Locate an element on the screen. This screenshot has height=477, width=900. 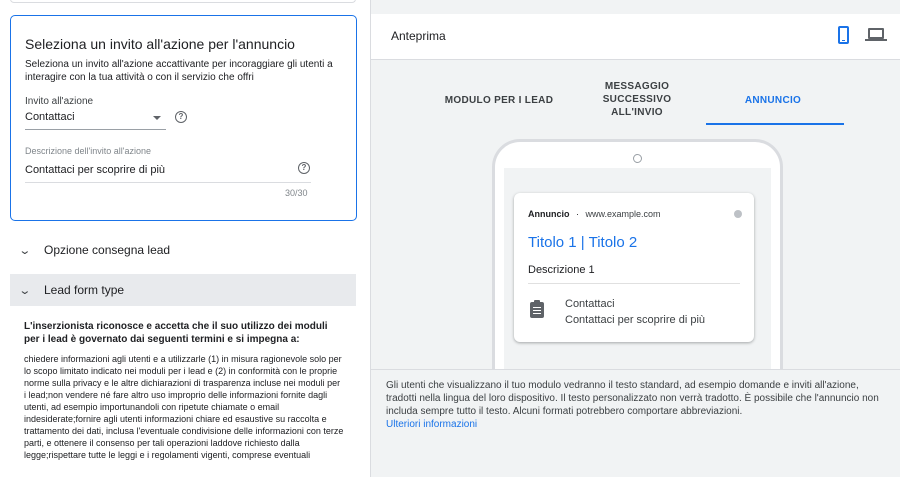
cta-field-label: Invito all'azione is located at coordinates (59, 101).